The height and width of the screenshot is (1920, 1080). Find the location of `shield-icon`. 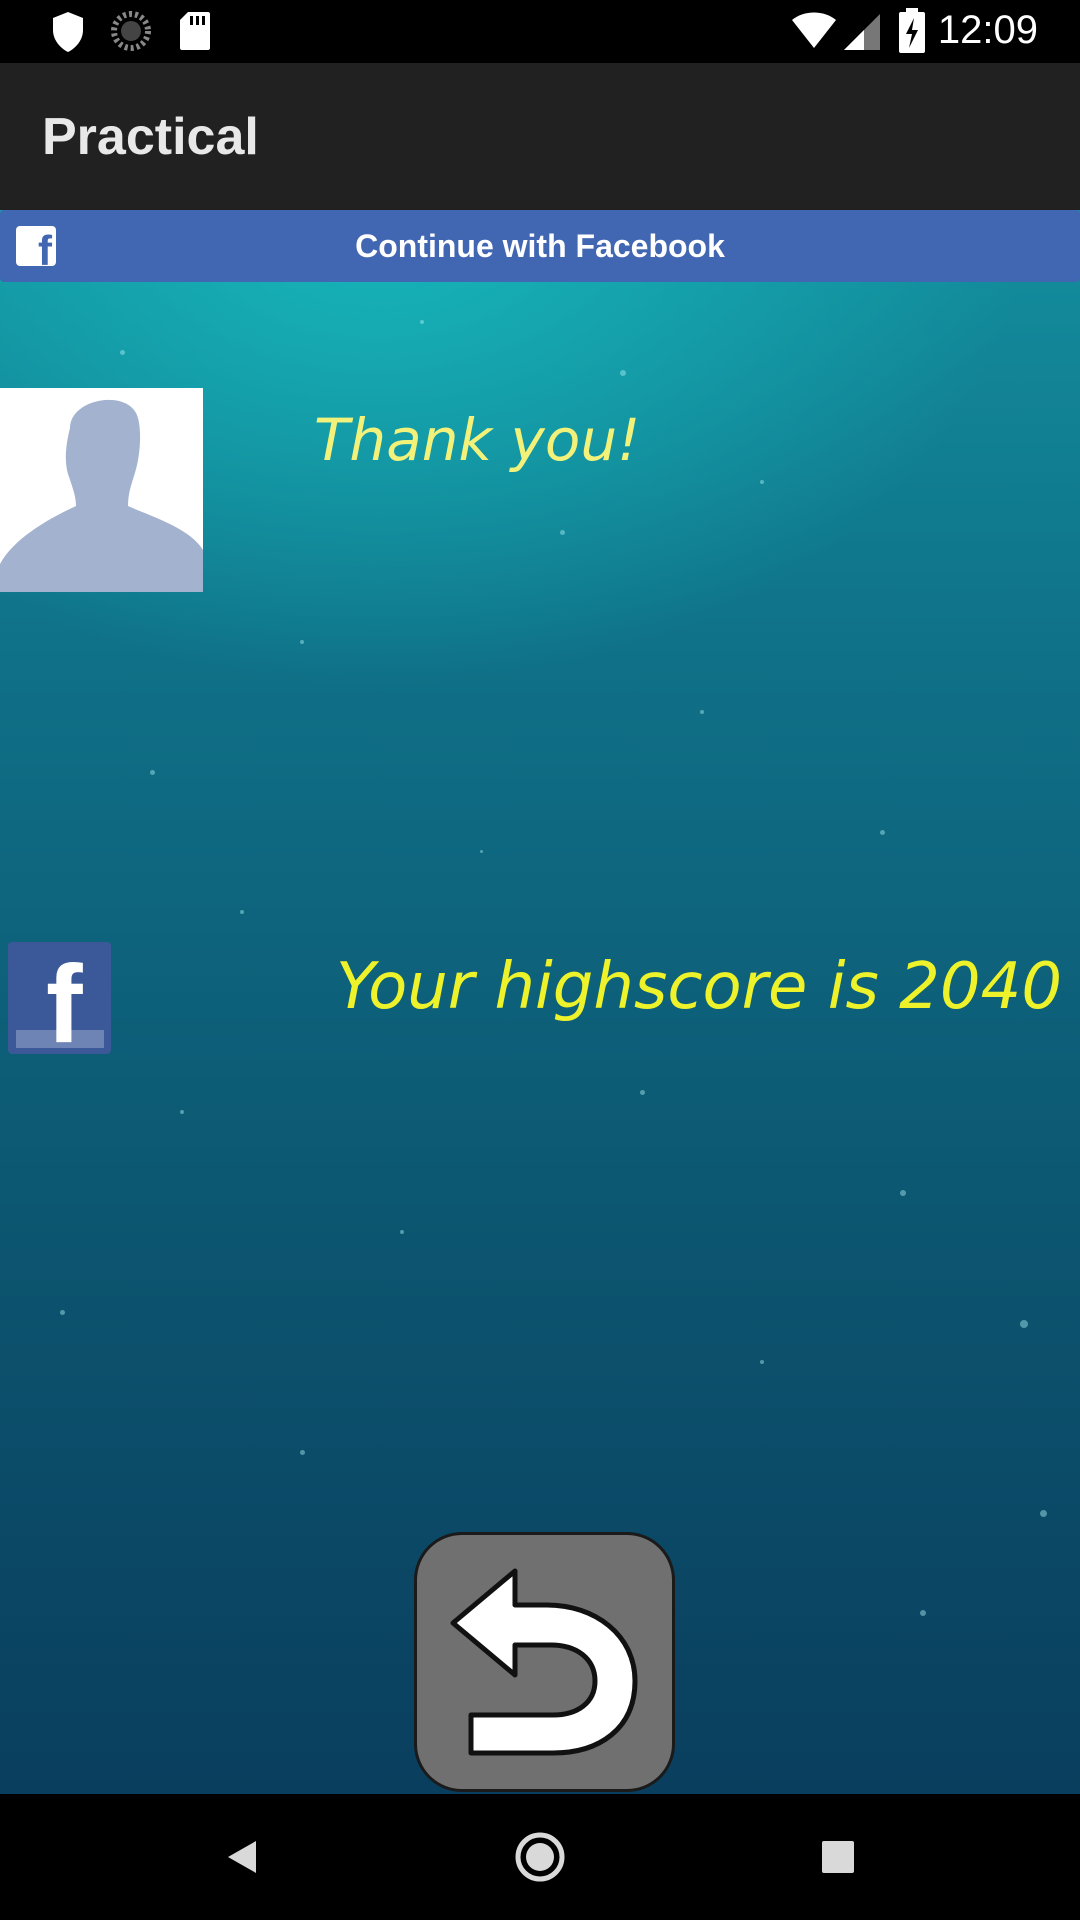

shield-icon is located at coordinates (68, 32).